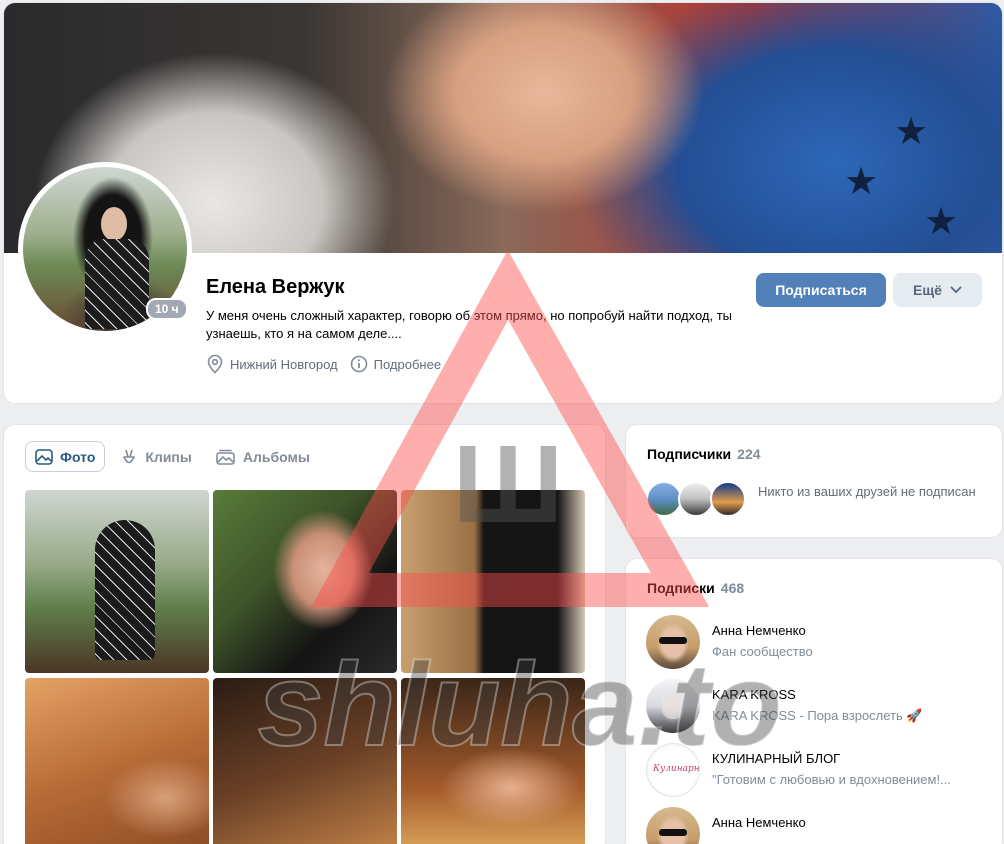  I want to click on city-label: Нижний Новгород, so click(284, 364).